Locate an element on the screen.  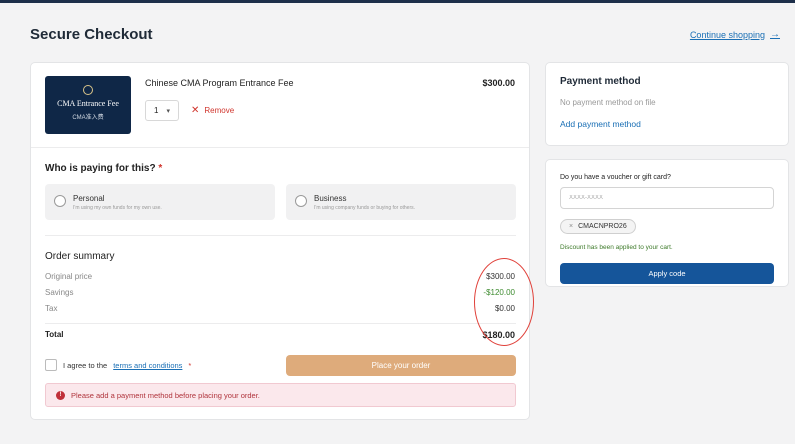
payment-method-empty: No payment method on file is located at coordinates (608, 102).